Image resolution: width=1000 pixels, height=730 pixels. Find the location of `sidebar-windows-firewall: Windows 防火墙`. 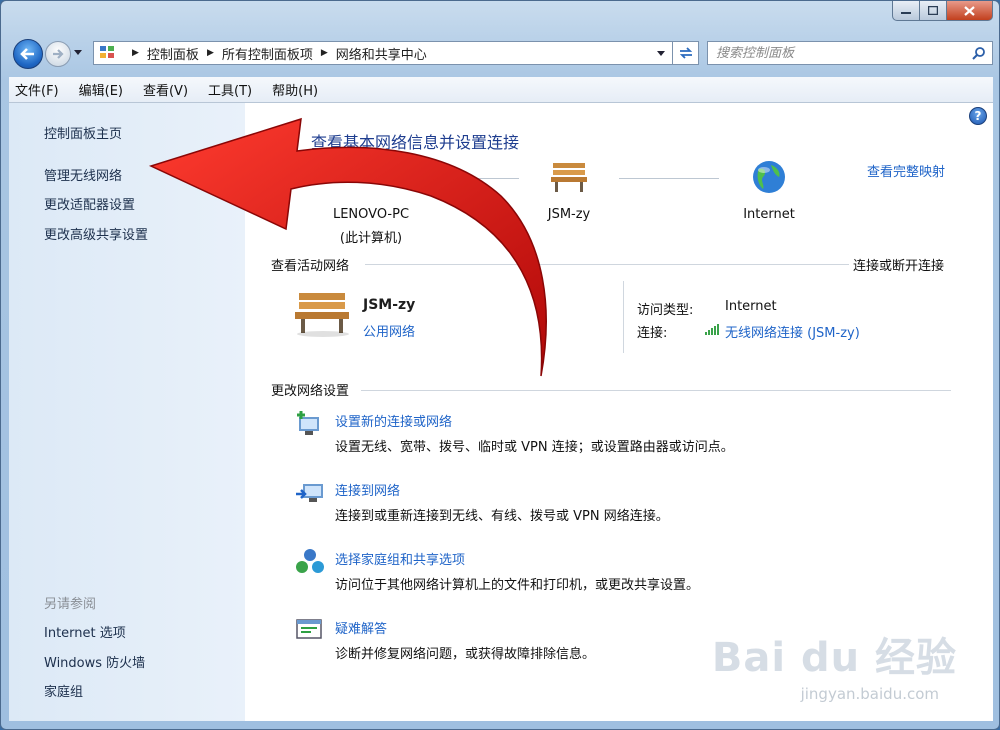

sidebar-windows-firewall: Windows 防火墙 is located at coordinates (94, 661).